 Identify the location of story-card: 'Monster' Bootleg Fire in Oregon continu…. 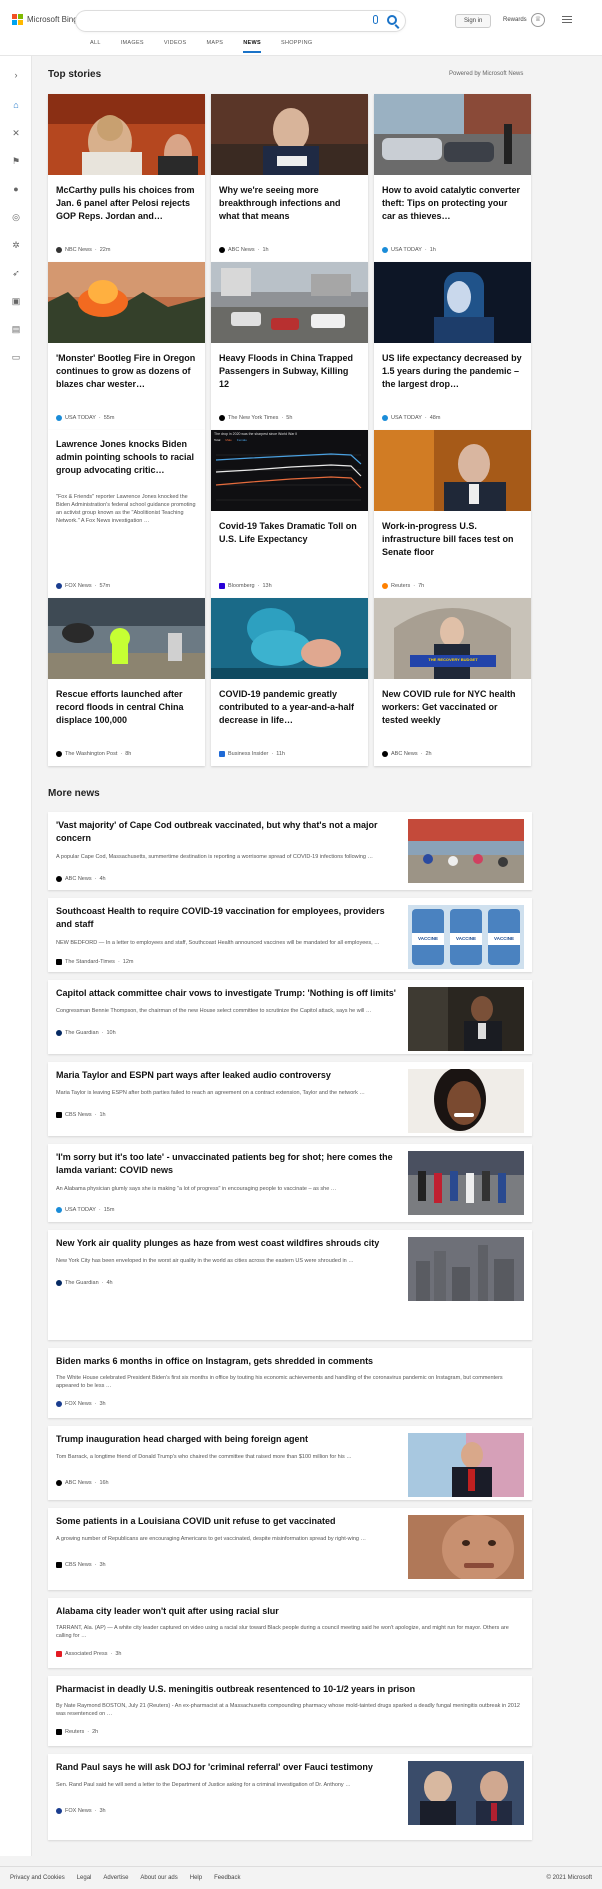
(126, 346).